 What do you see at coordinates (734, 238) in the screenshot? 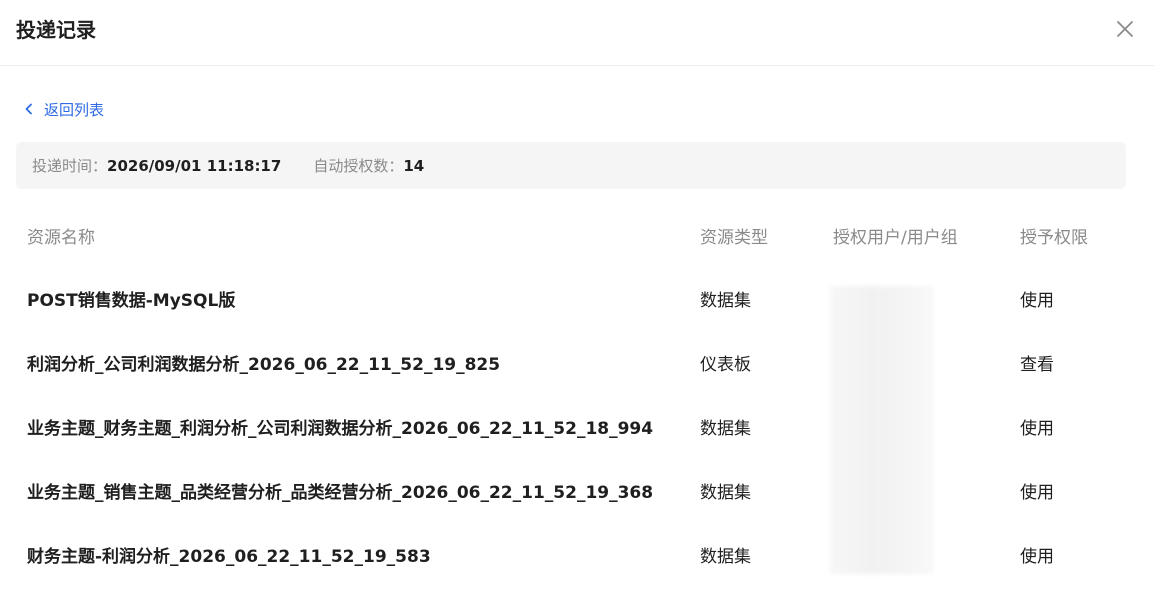
I see `column-header-resource-type: 资源类型` at bounding box center [734, 238].